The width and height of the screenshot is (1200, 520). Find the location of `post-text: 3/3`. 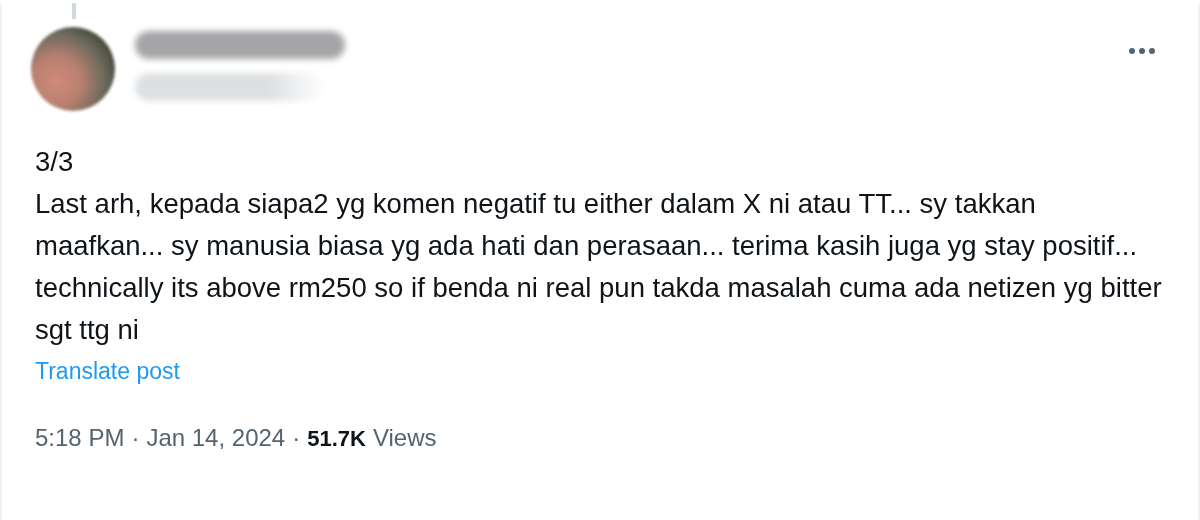

post-text: 3/3 is located at coordinates (55, 162).